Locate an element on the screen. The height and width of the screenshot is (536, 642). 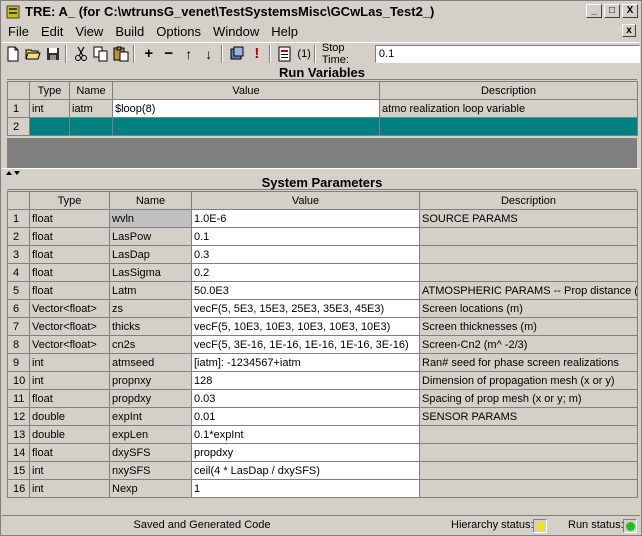
name-cell: dxySFS is located at coordinates (150, 452).